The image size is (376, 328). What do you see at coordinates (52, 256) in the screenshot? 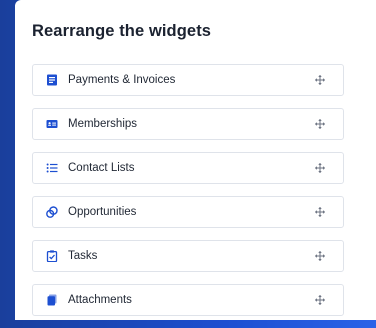
I see `clipboard-icon` at bounding box center [52, 256].